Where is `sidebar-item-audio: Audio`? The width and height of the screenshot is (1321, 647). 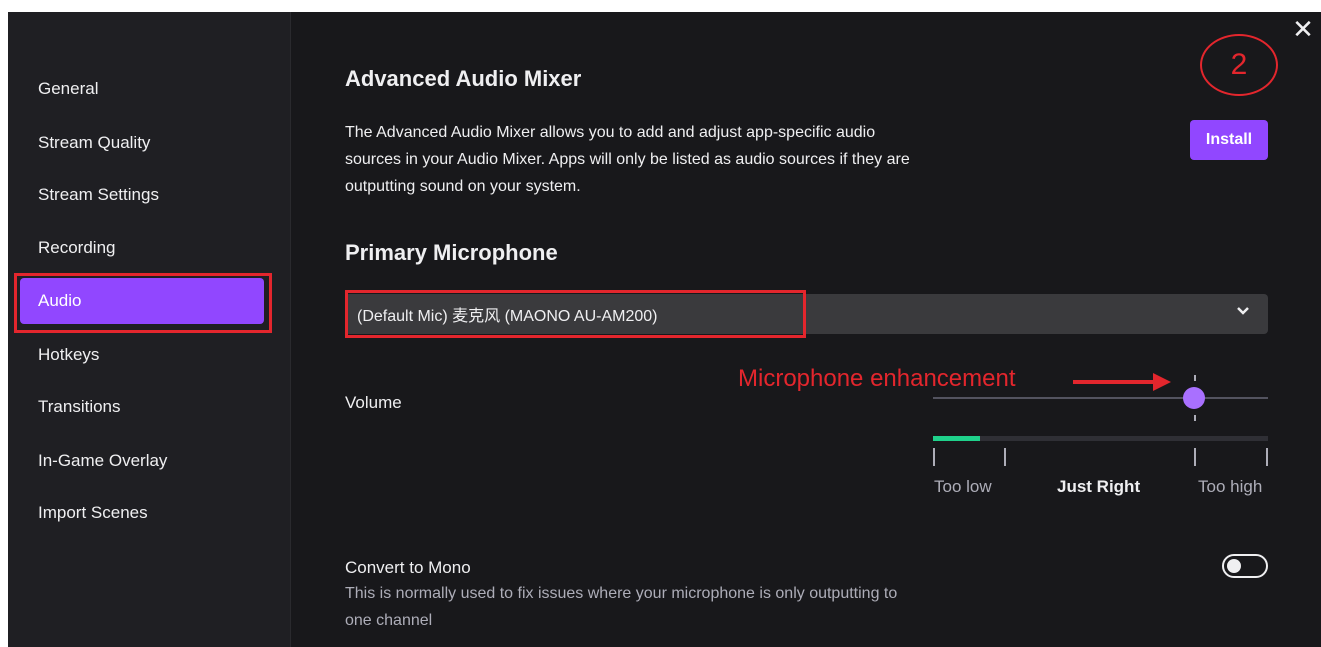 sidebar-item-audio: Audio is located at coordinates (142, 301).